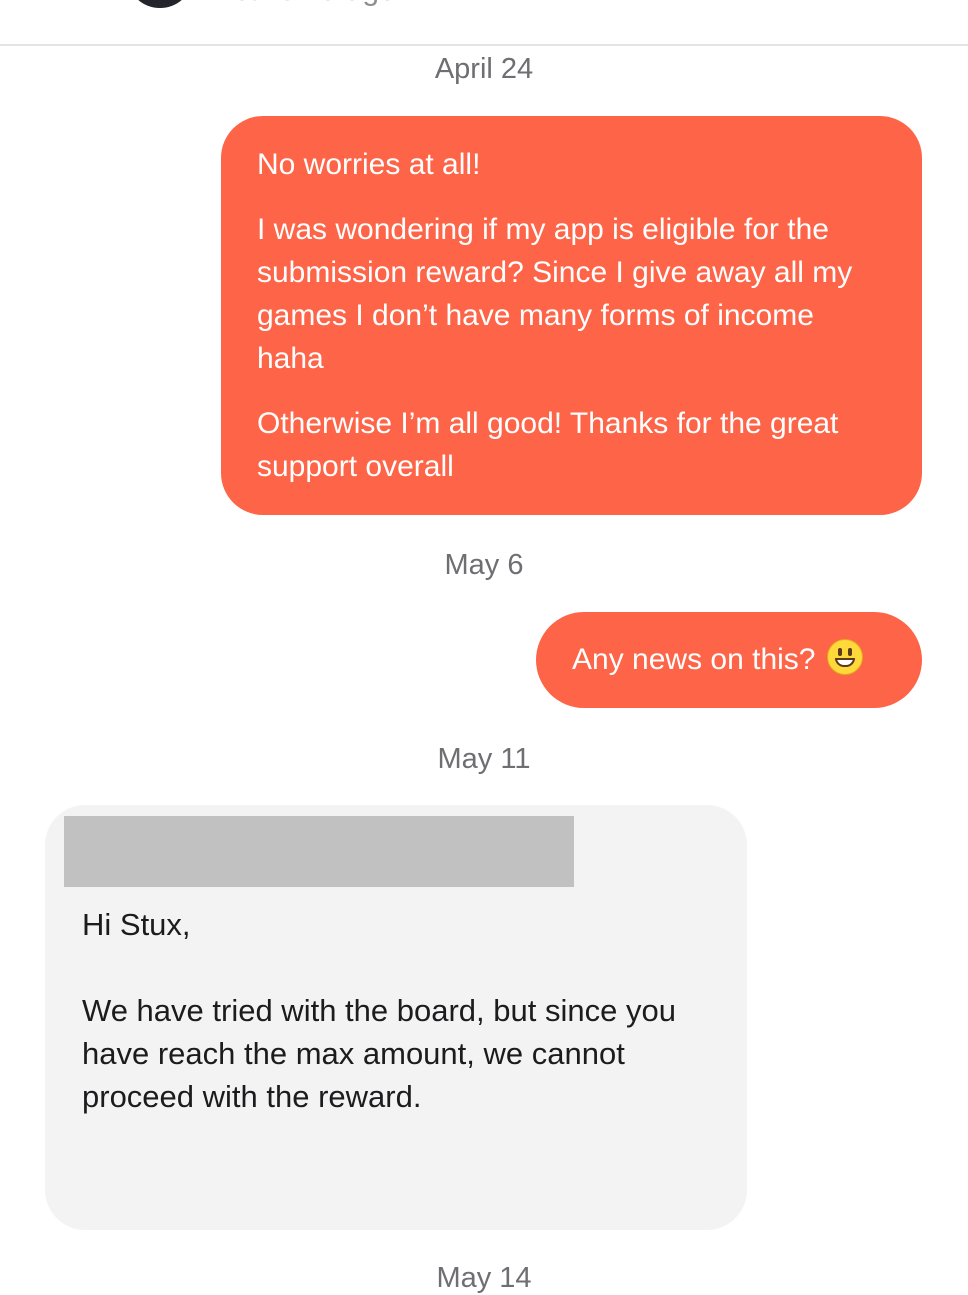 This screenshot has height=1295, width=968. I want to click on date-separator: May 14, so click(484, 1278).